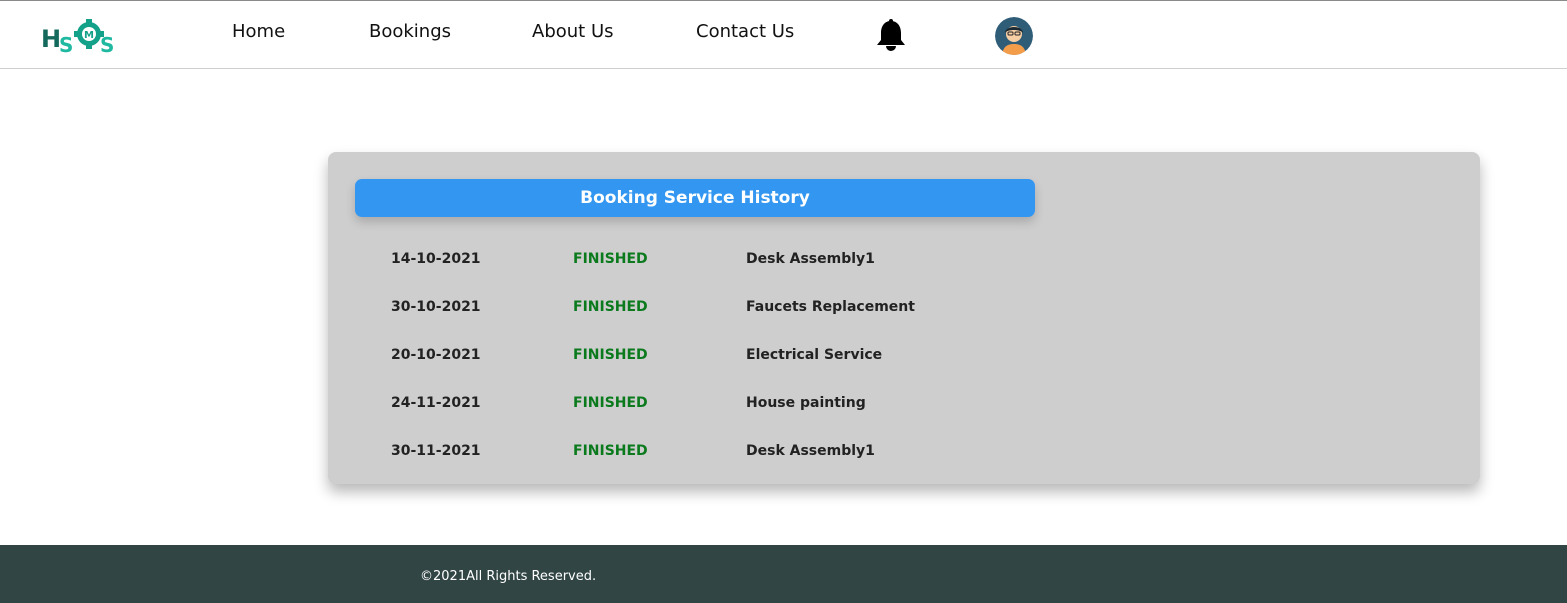 The image size is (1567, 603). What do you see at coordinates (695, 198) in the screenshot?
I see `booking-history-title: Booking Service History` at bounding box center [695, 198].